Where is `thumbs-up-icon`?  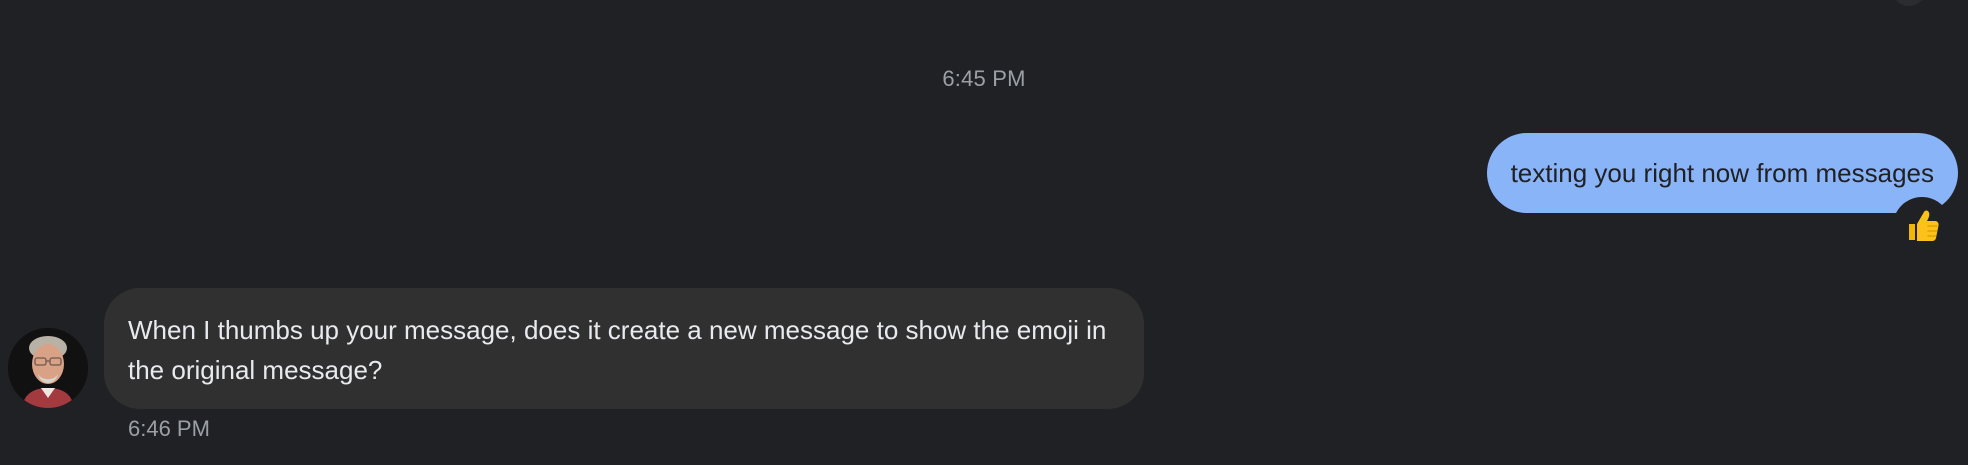 thumbs-up-icon is located at coordinates (1924, 225).